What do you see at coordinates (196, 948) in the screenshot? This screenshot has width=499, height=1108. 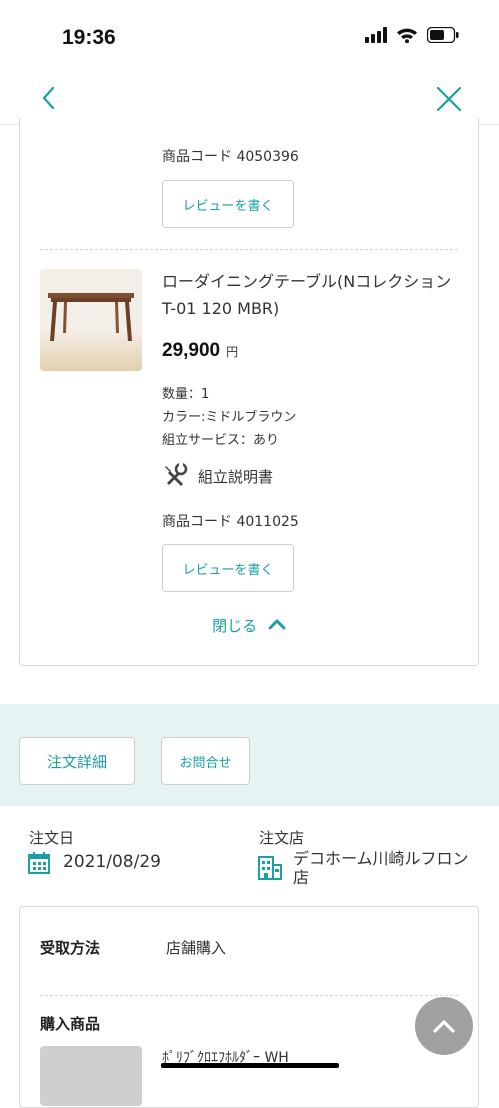 I see `receipt-method: 店舗購入` at bounding box center [196, 948].